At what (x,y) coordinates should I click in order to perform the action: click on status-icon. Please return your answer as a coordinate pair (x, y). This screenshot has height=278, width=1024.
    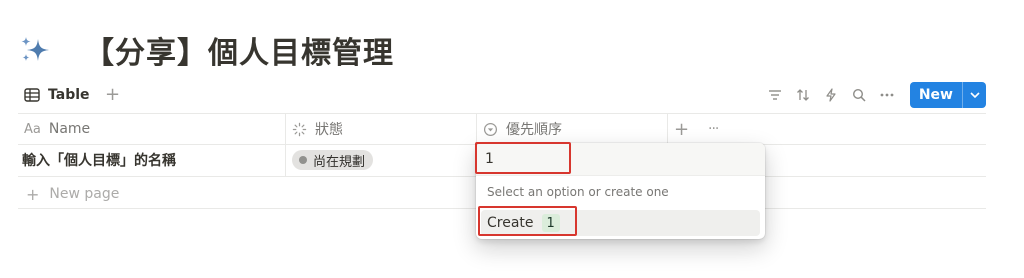
    Looking at the image, I should click on (299, 129).